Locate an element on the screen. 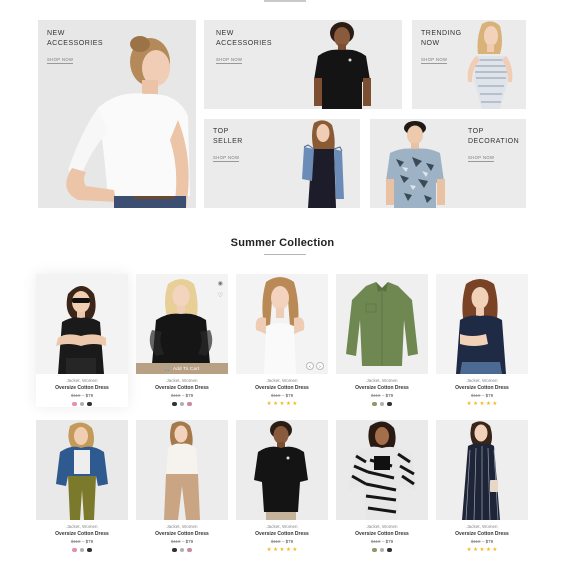  heart-icon: ♡ is located at coordinates (220, 296).